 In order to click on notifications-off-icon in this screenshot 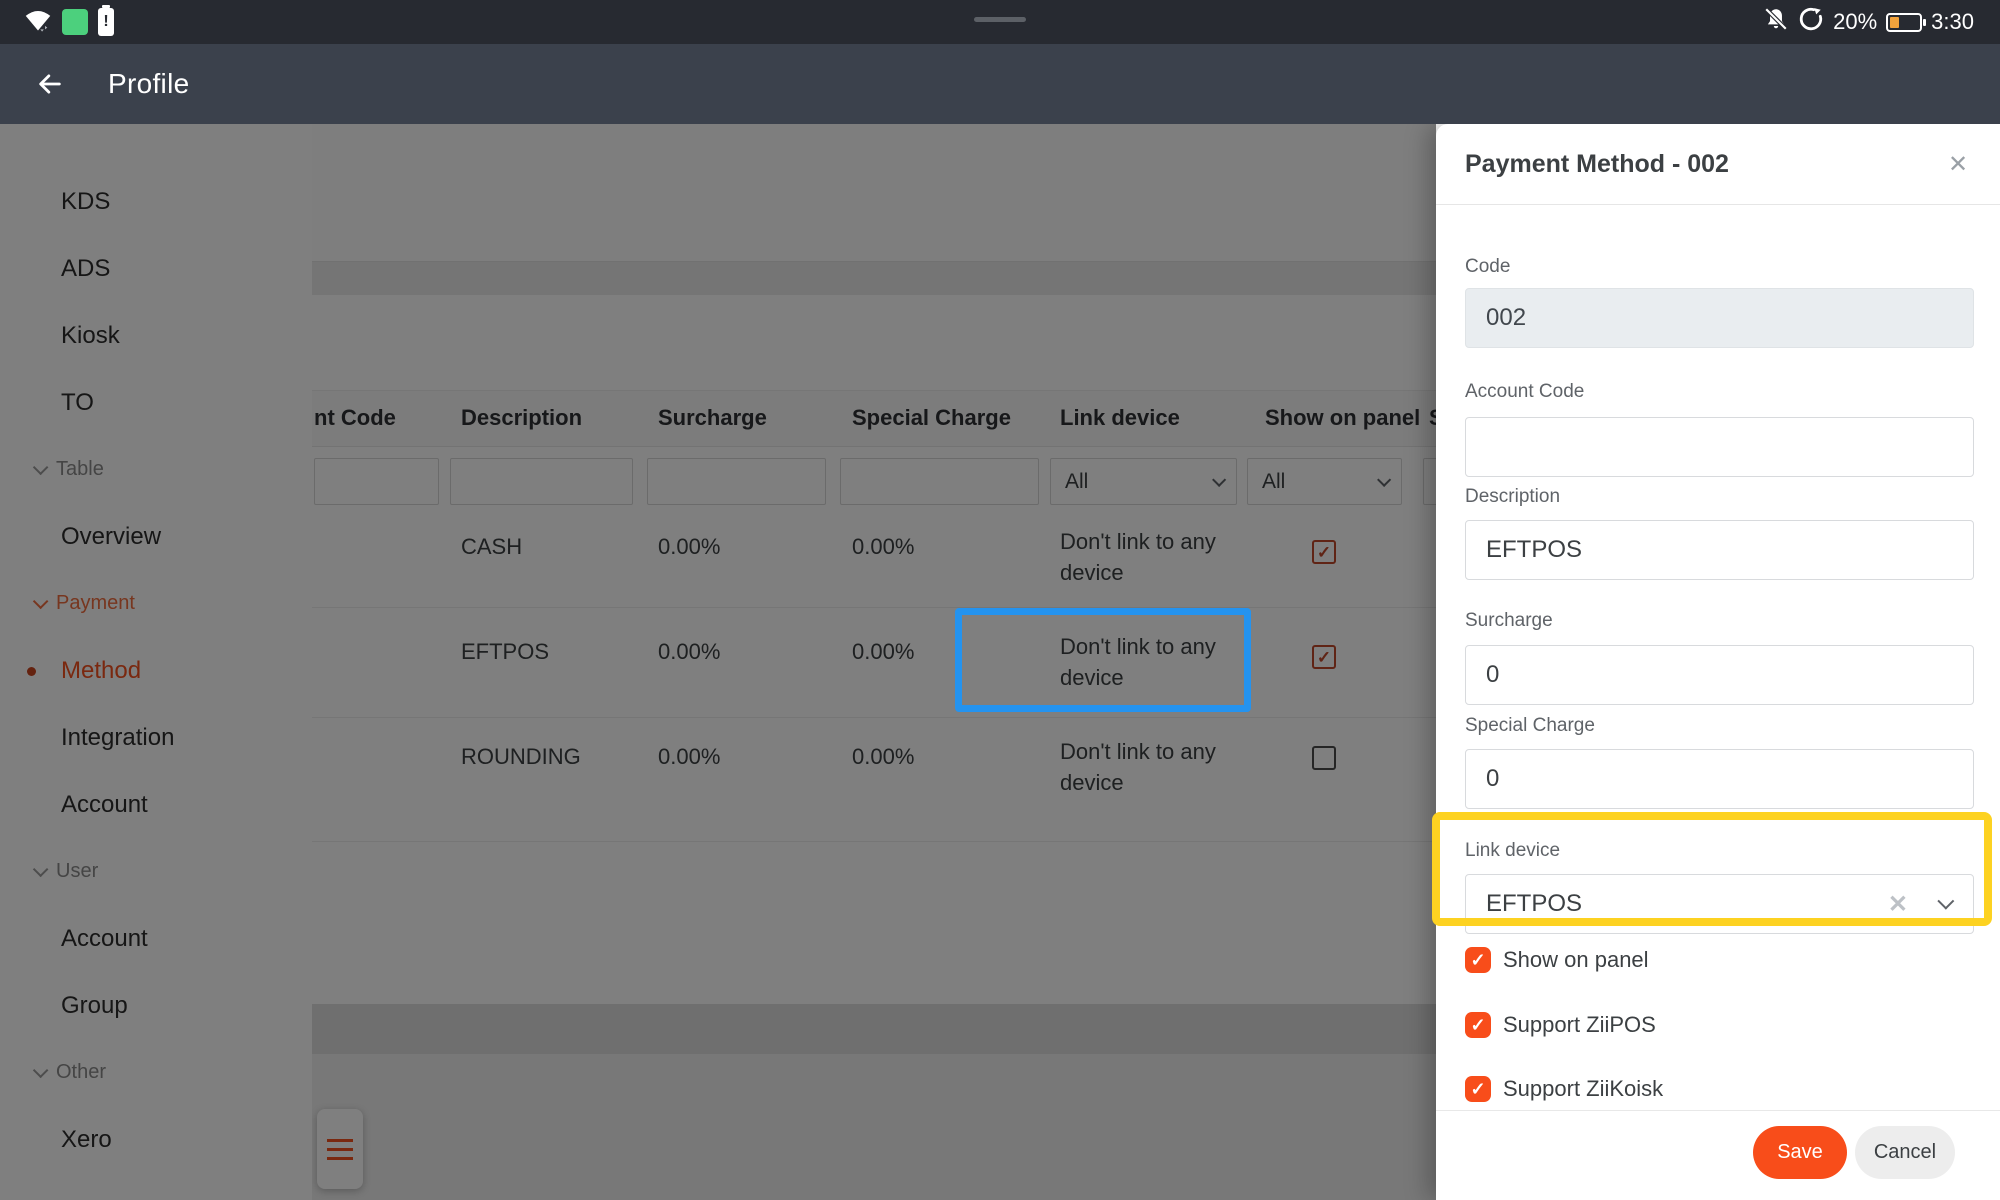, I will do `click(1776, 22)`.